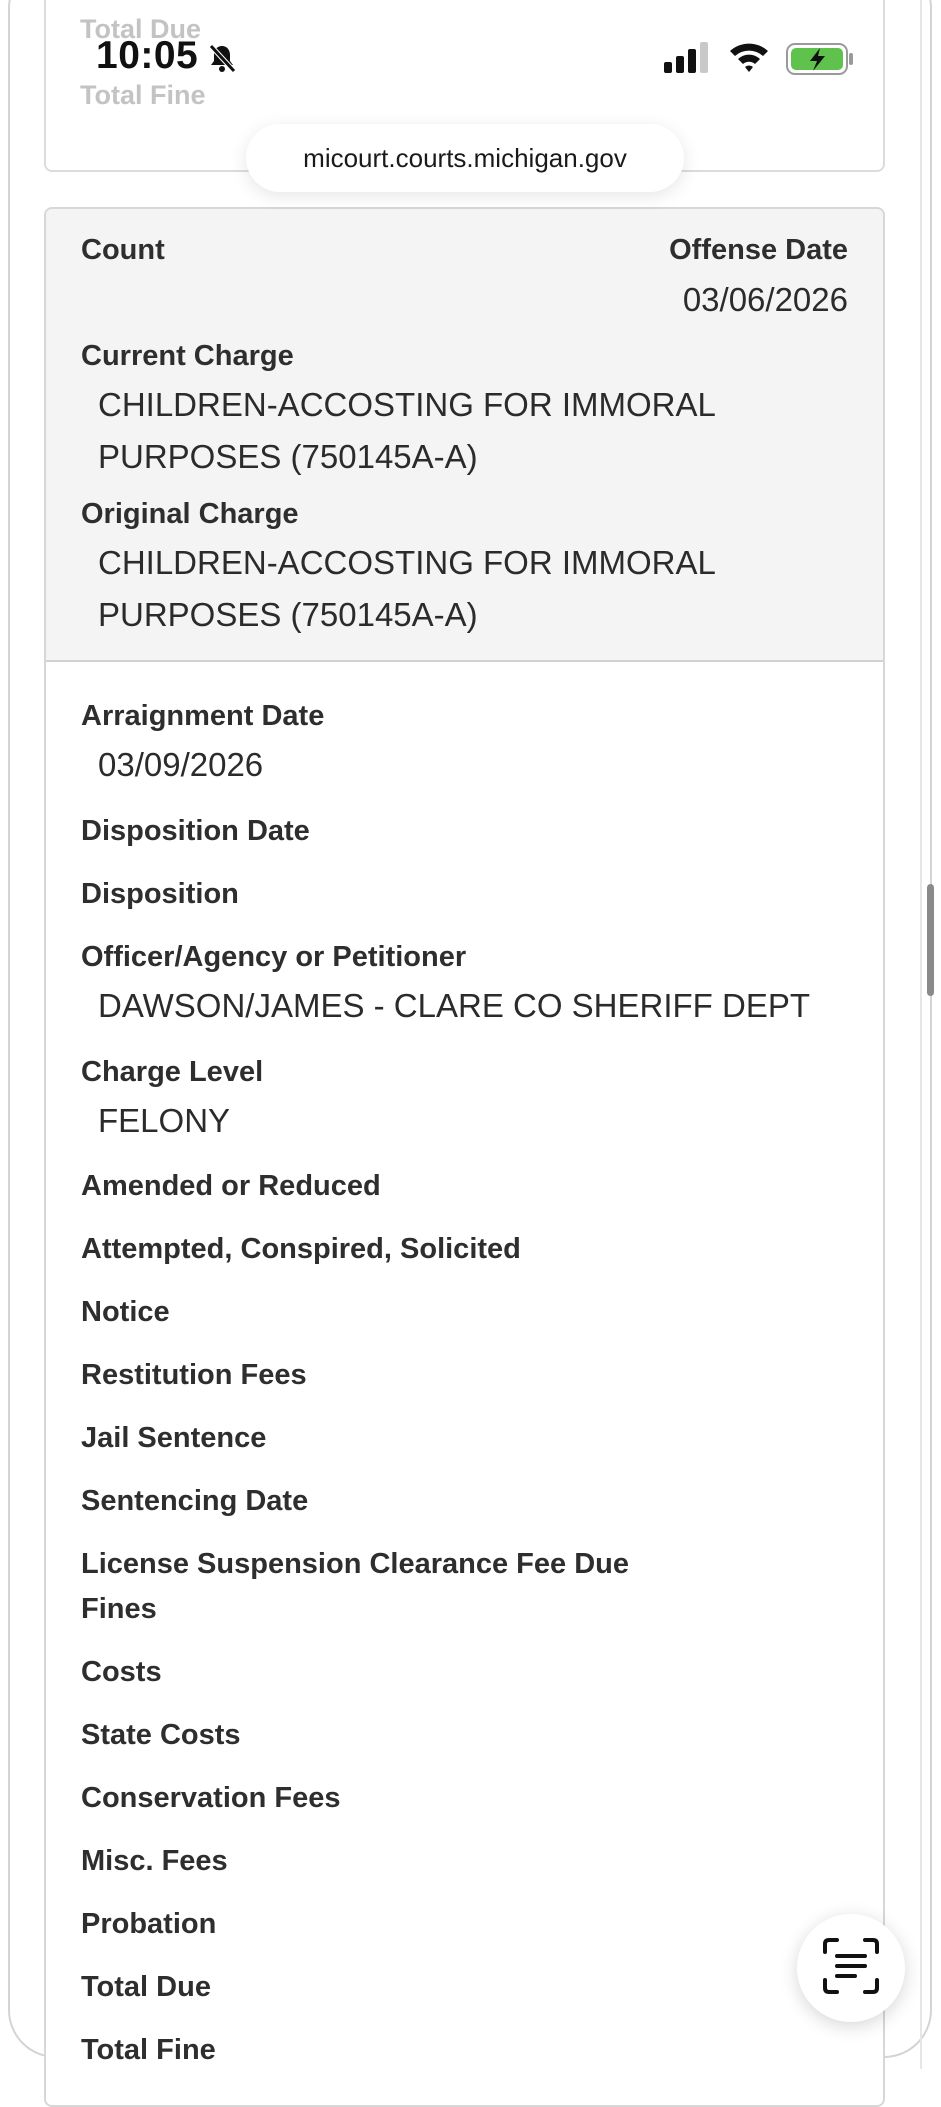  Describe the element at coordinates (821, 61) in the screenshot. I see `battery-charging-icon` at that location.